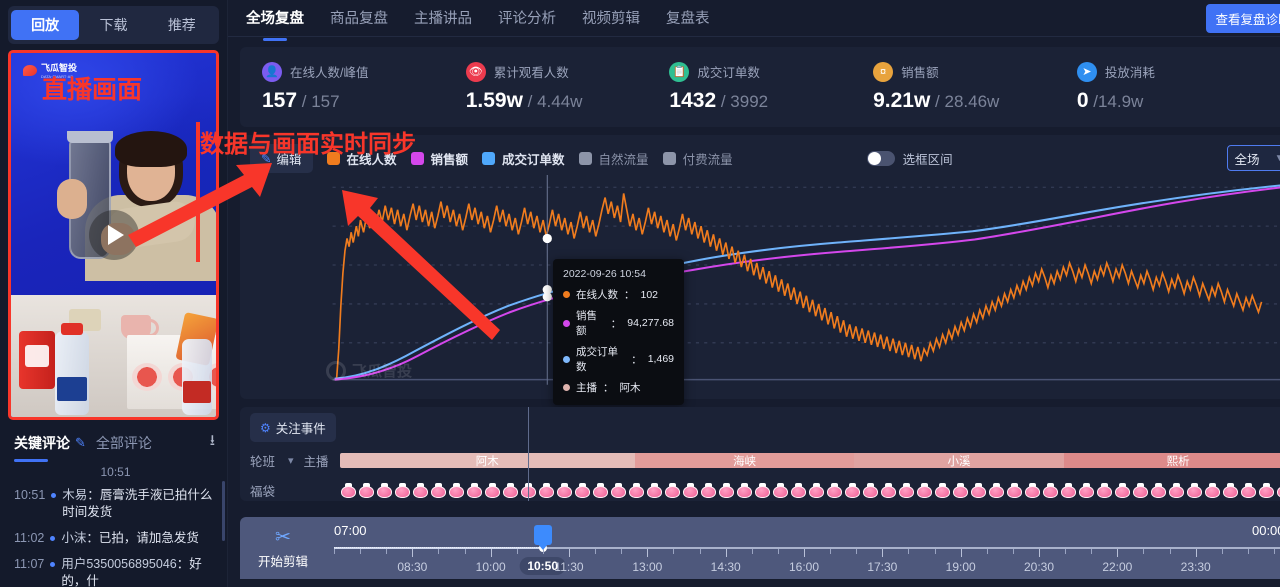 The height and width of the screenshot is (587, 1280). Describe the element at coordinates (630, 388) in the screenshot. I see `tooltip-value: 阿木` at that location.